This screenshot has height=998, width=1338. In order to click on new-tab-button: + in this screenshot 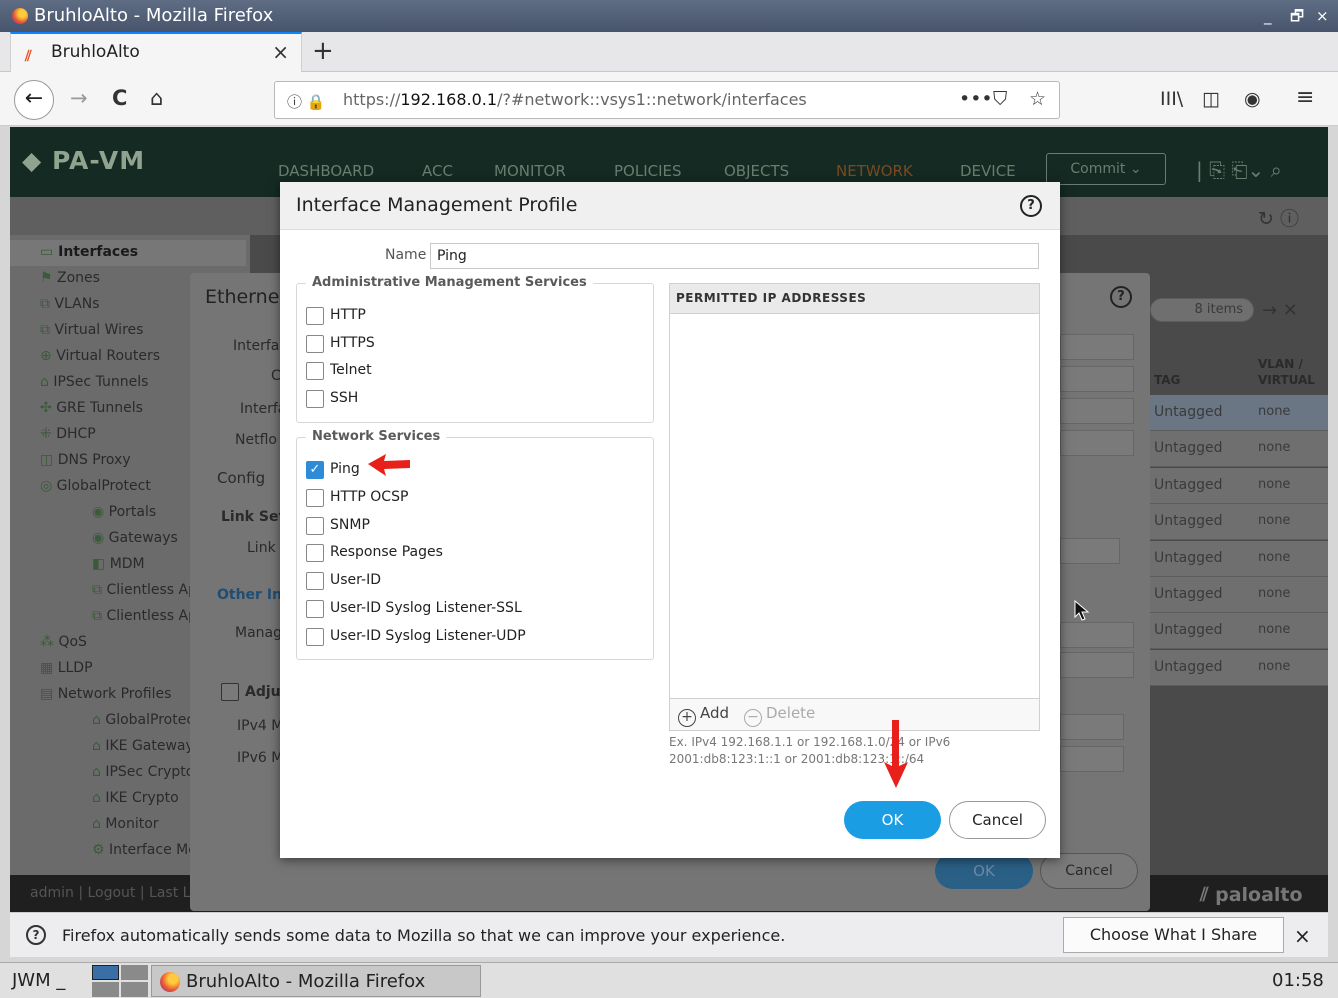, I will do `click(323, 51)`.